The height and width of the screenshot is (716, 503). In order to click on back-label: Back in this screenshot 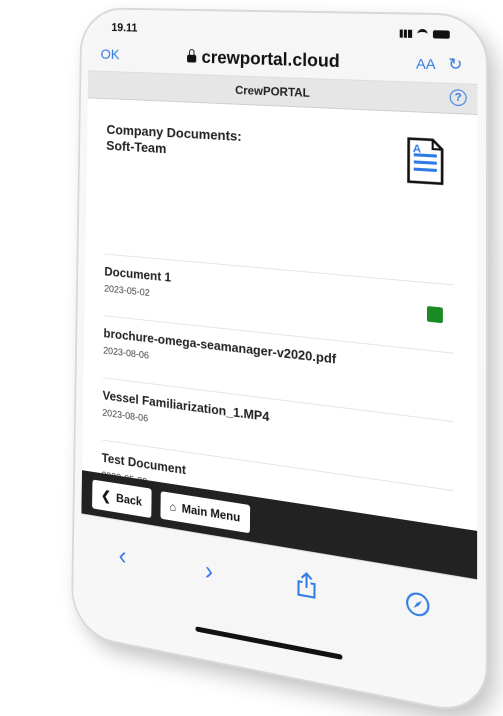, I will do `click(129, 500)`.